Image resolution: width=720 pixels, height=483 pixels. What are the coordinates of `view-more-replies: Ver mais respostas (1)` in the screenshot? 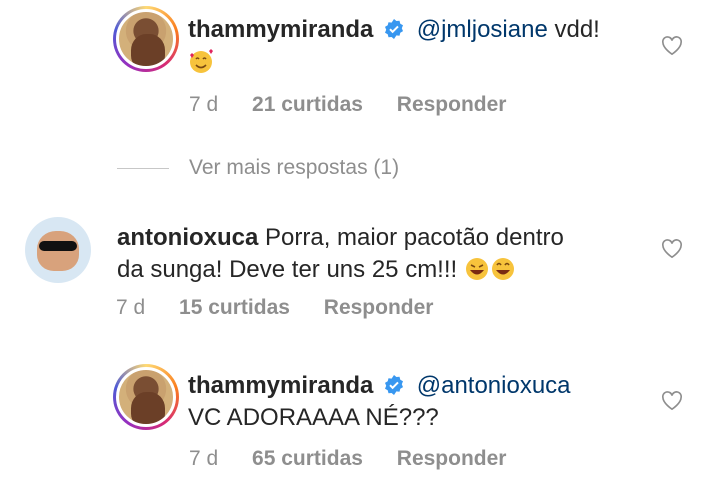 It's located at (258, 168).